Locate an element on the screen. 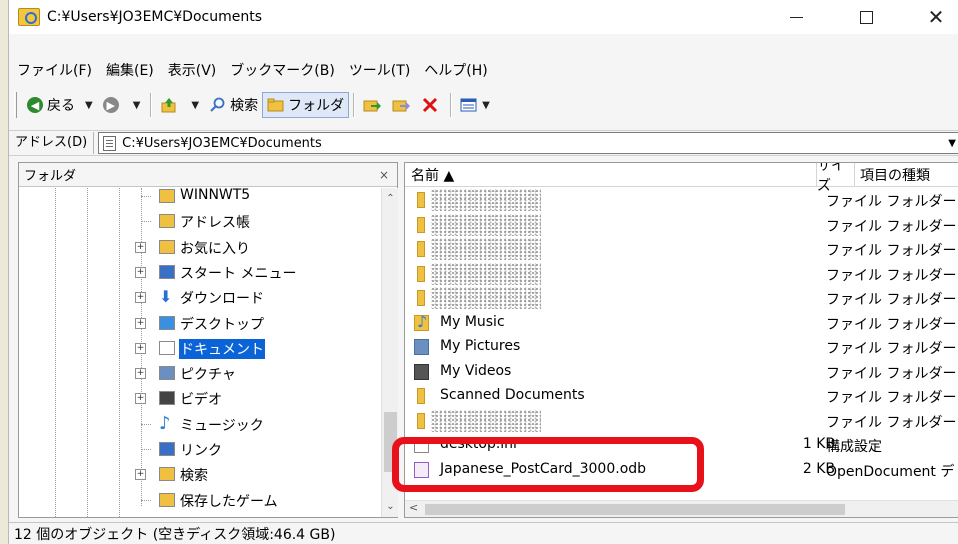 The height and width of the screenshot is (544, 958). back-dropdown-icon: ▼ is located at coordinates (89, 105).